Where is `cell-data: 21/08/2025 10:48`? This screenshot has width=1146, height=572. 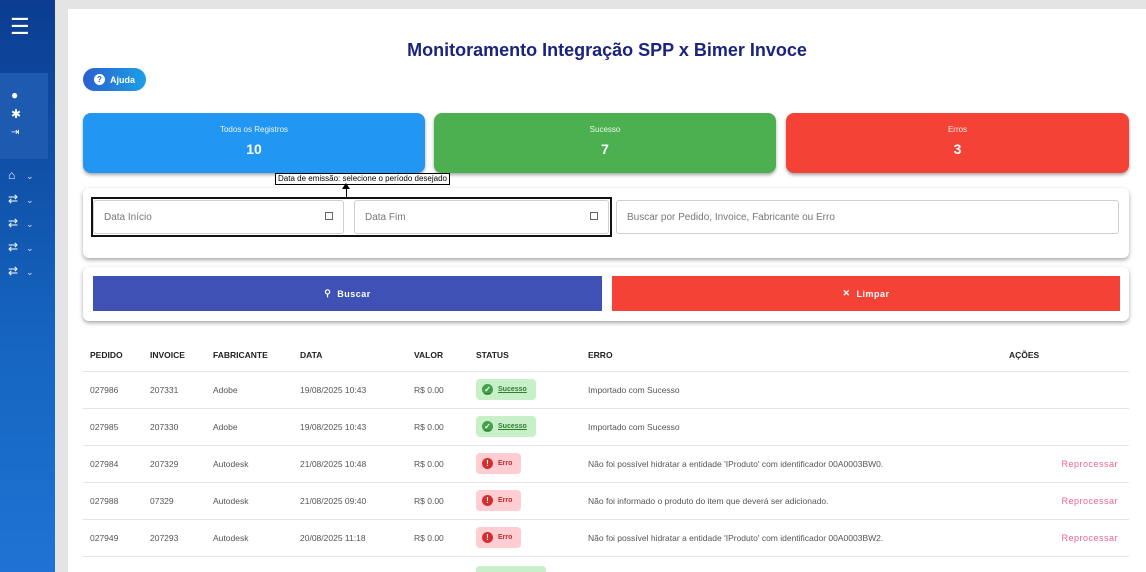 cell-data: 21/08/2025 10:48 is located at coordinates (350, 464).